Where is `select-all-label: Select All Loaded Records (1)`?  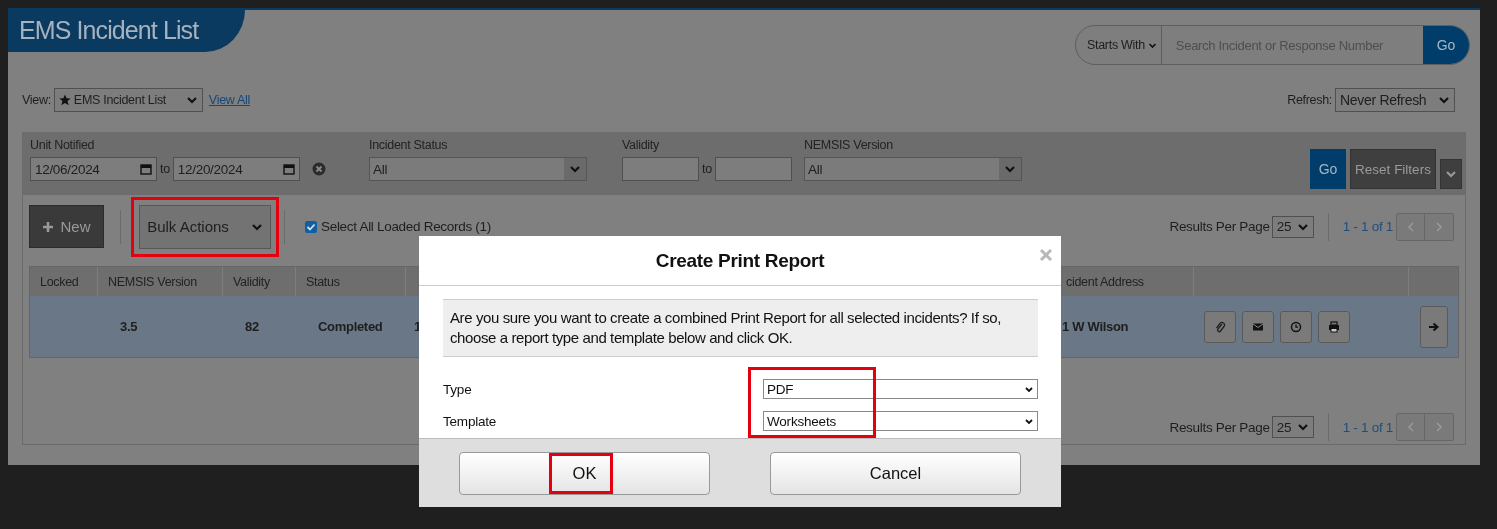
select-all-label: Select All Loaded Records (1) is located at coordinates (406, 226).